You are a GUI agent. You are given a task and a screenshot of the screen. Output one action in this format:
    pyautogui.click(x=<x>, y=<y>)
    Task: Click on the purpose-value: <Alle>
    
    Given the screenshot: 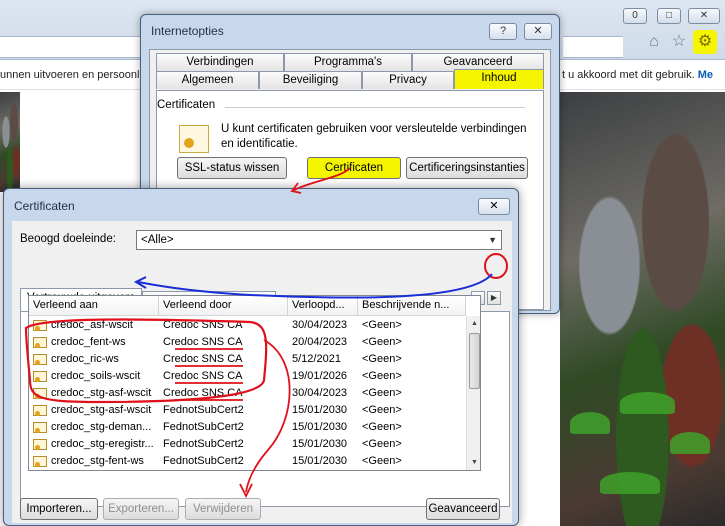 What is the action you would take?
    pyautogui.click(x=157, y=240)
    